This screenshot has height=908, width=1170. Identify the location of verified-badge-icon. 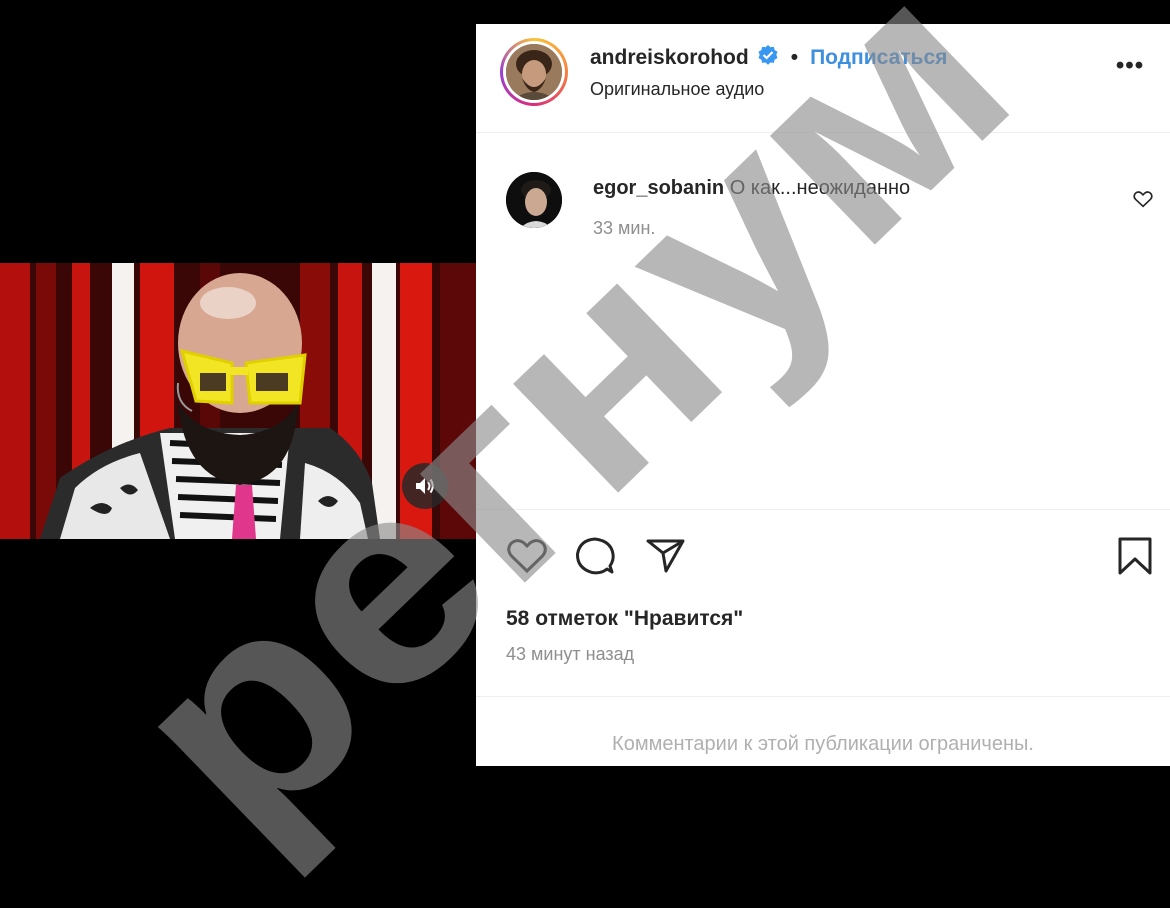
(768, 58).